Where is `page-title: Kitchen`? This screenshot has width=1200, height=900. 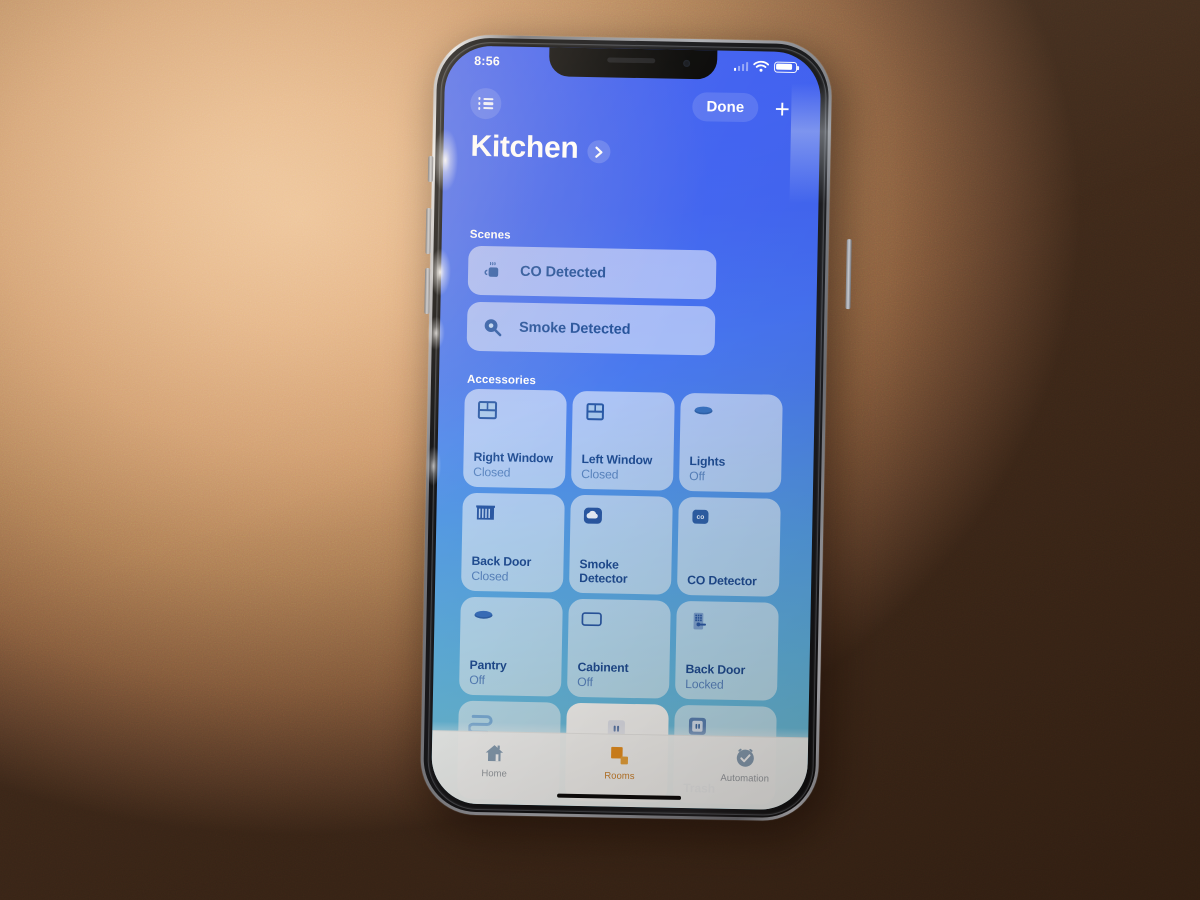 page-title: Kitchen is located at coordinates (524, 147).